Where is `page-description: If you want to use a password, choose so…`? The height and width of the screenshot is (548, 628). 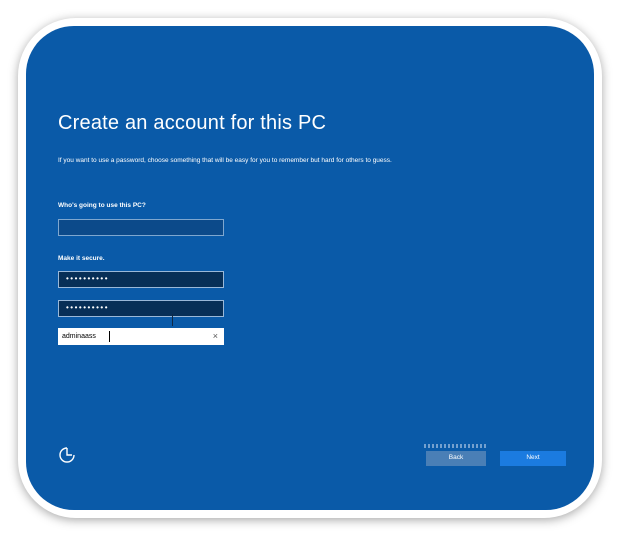
page-description: If you want to use a password, choose so… is located at coordinates (225, 160).